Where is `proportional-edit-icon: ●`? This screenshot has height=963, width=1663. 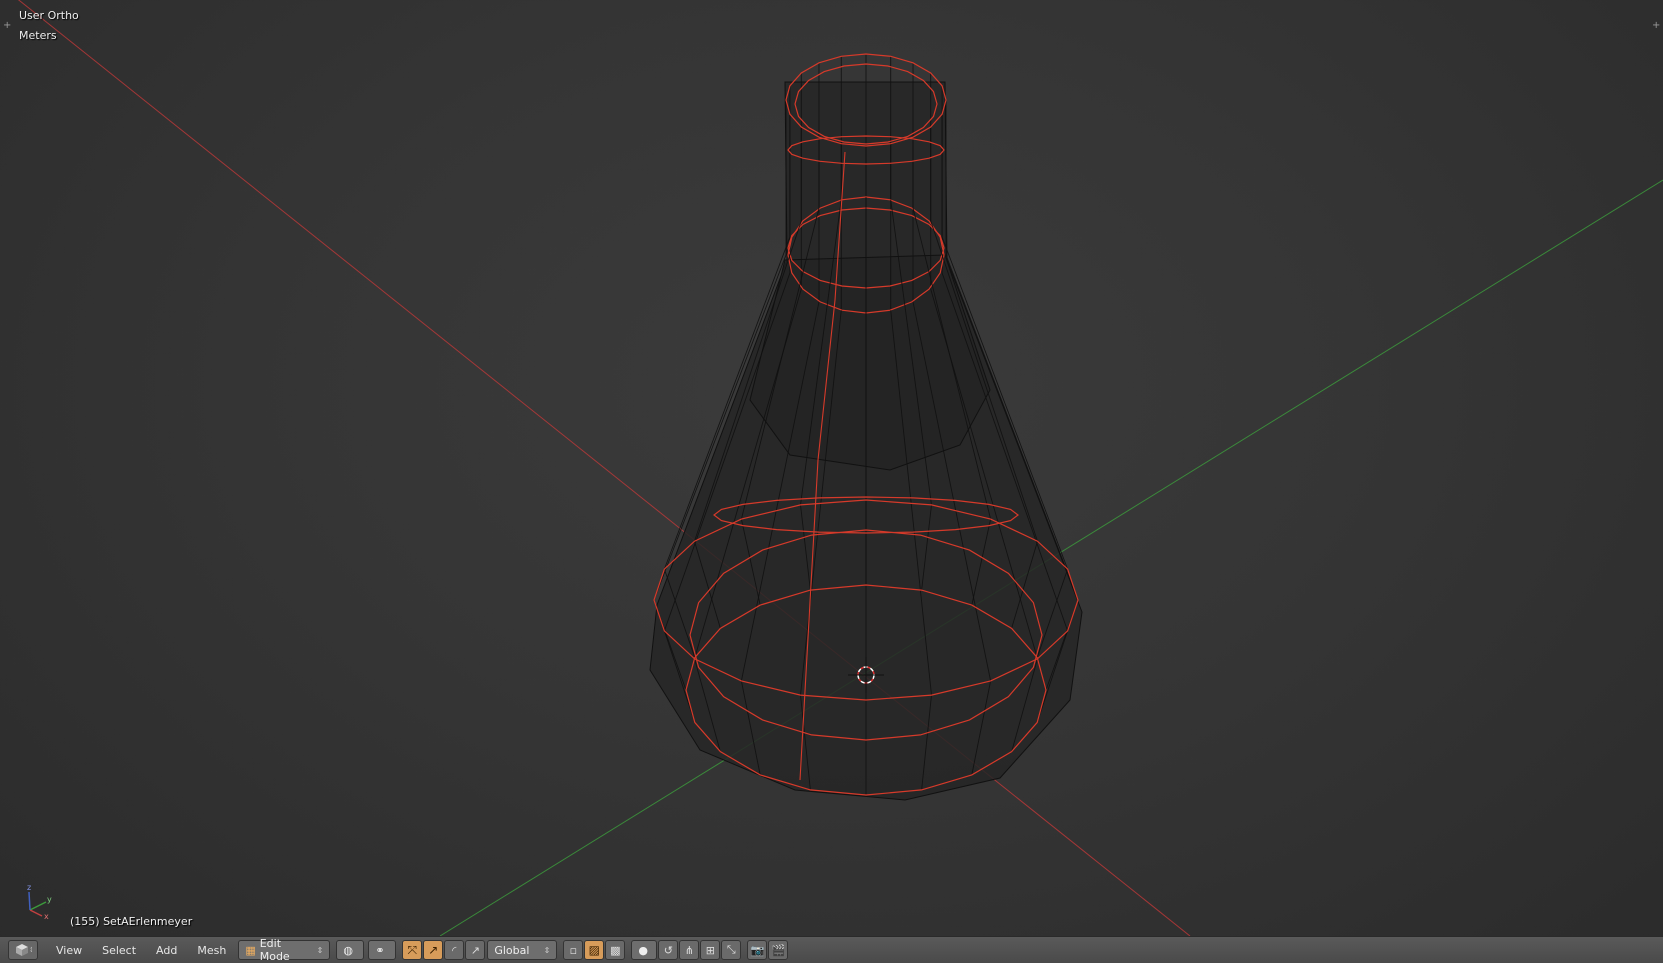 proportional-edit-icon: ● is located at coordinates (643, 950).